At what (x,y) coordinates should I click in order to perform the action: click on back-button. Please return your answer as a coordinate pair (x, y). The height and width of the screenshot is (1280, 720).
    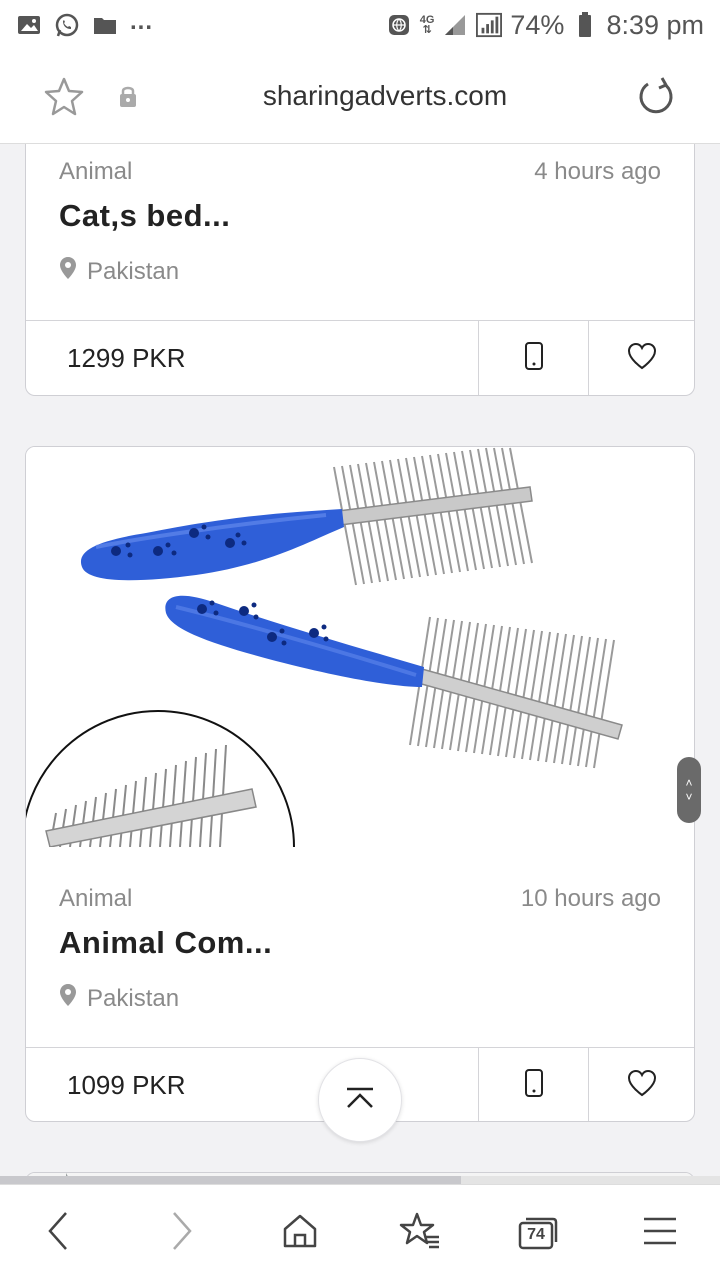
    Looking at the image, I should click on (58, 1233).